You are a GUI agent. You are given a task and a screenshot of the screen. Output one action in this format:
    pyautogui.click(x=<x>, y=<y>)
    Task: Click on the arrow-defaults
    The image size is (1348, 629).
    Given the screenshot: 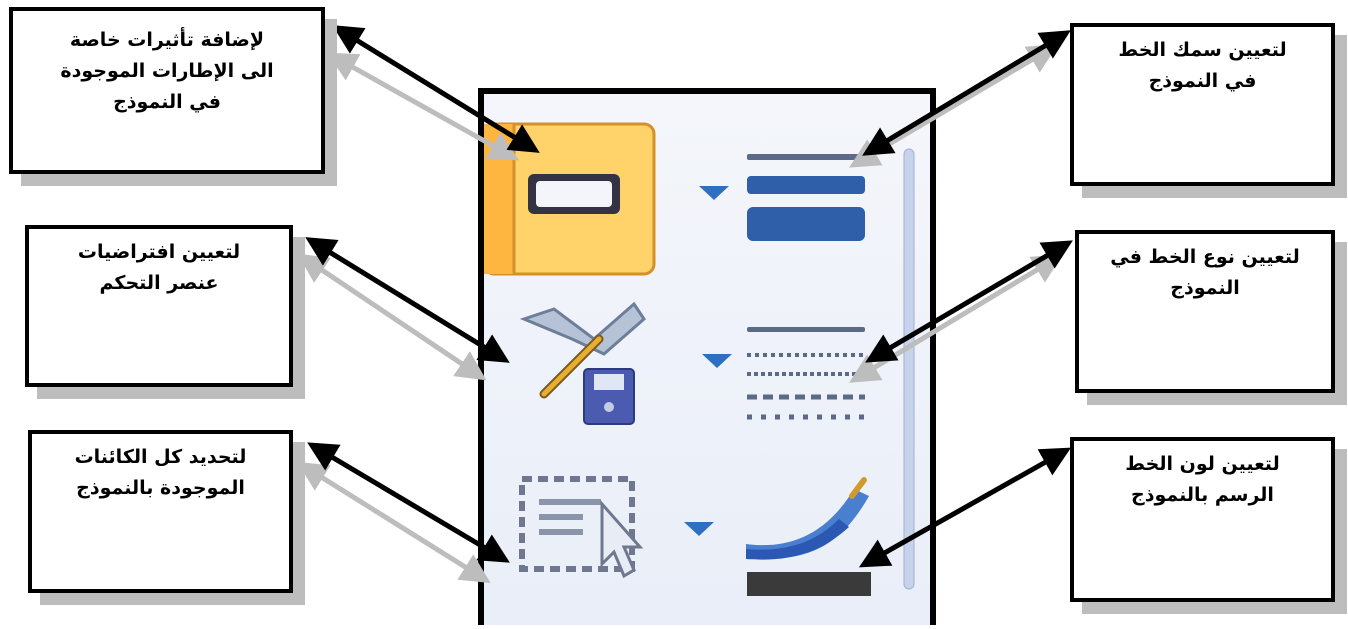 What is the action you would take?
    pyautogui.click(x=407, y=300)
    